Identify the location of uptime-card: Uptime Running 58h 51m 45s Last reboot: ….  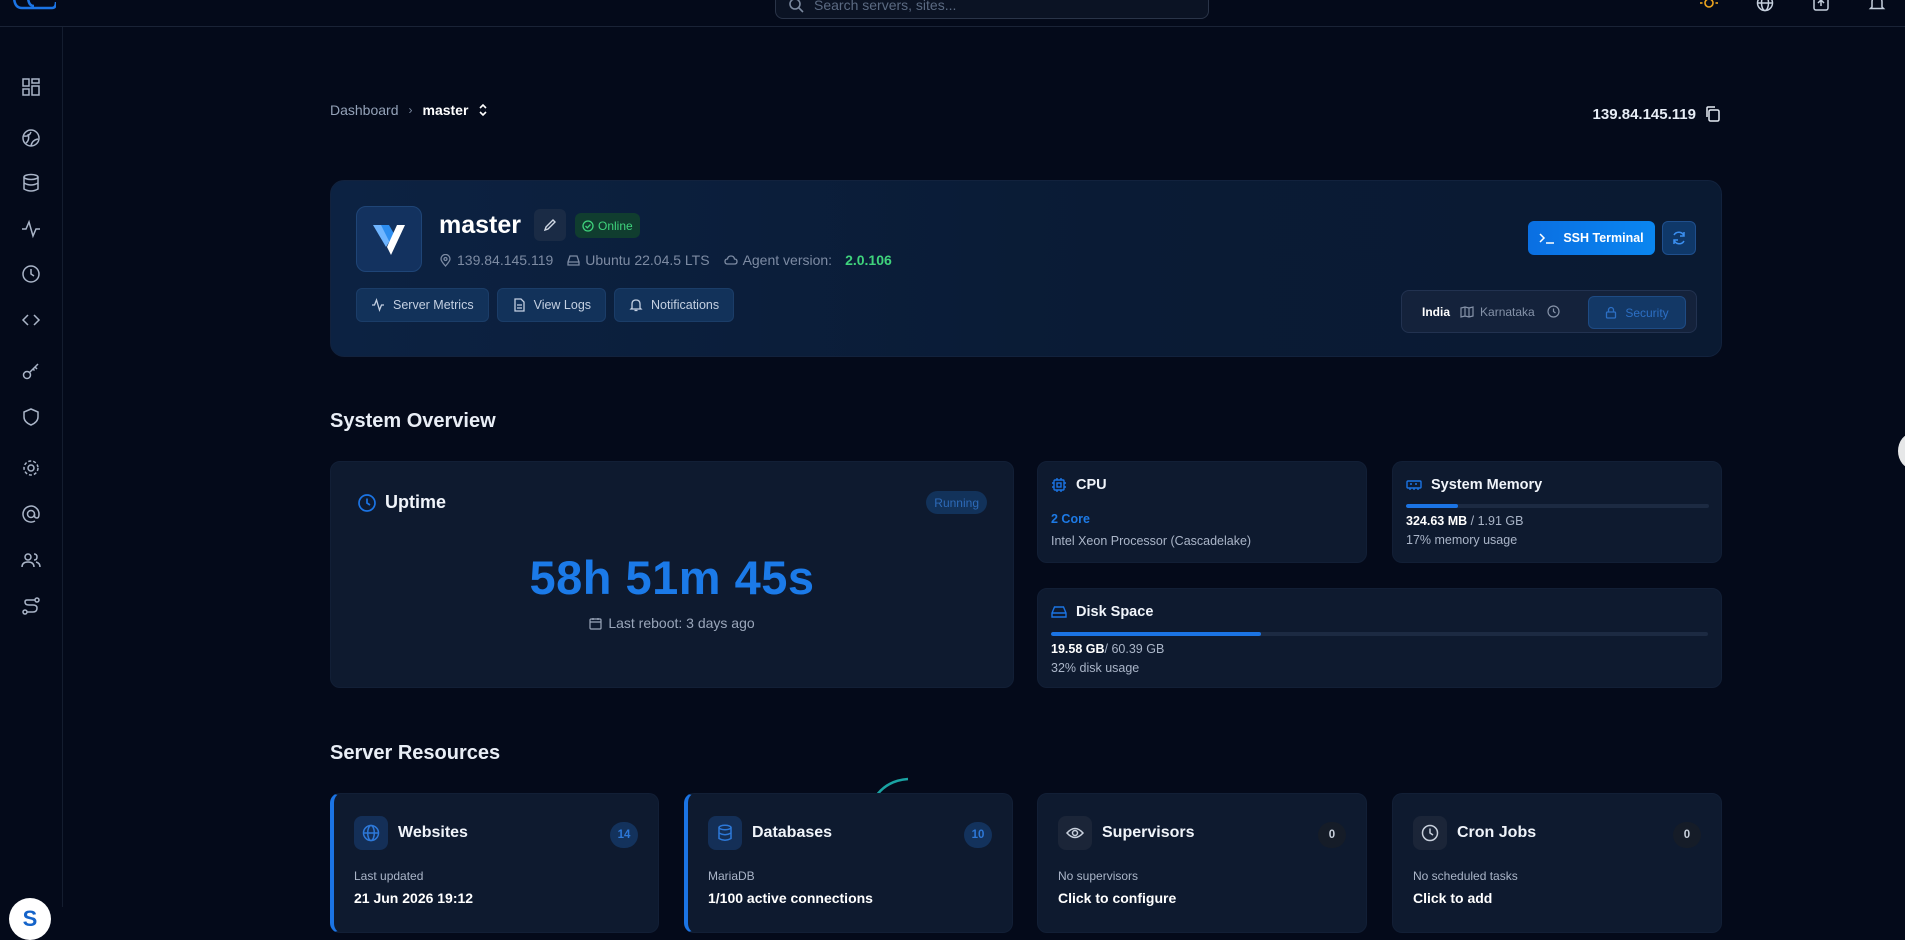
(672, 574).